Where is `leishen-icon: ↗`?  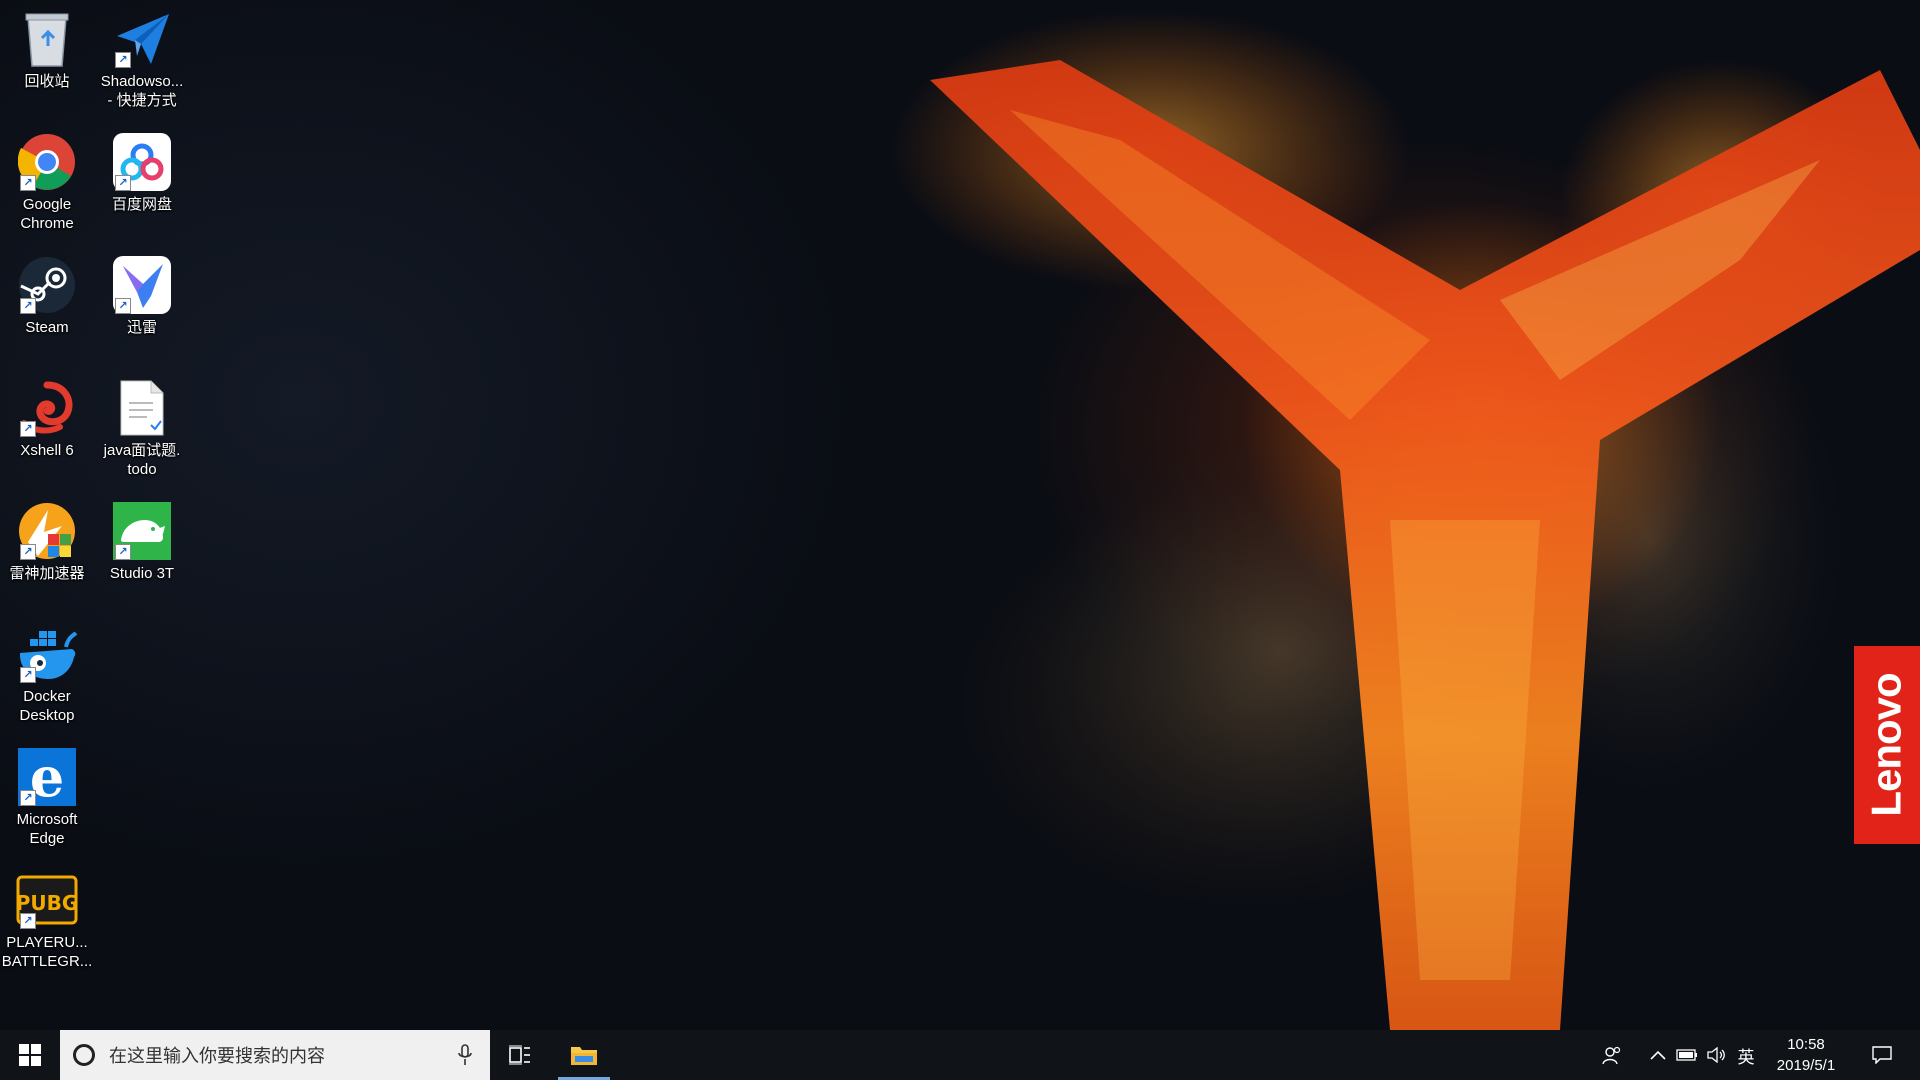 leishen-icon: ↗ is located at coordinates (47, 531).